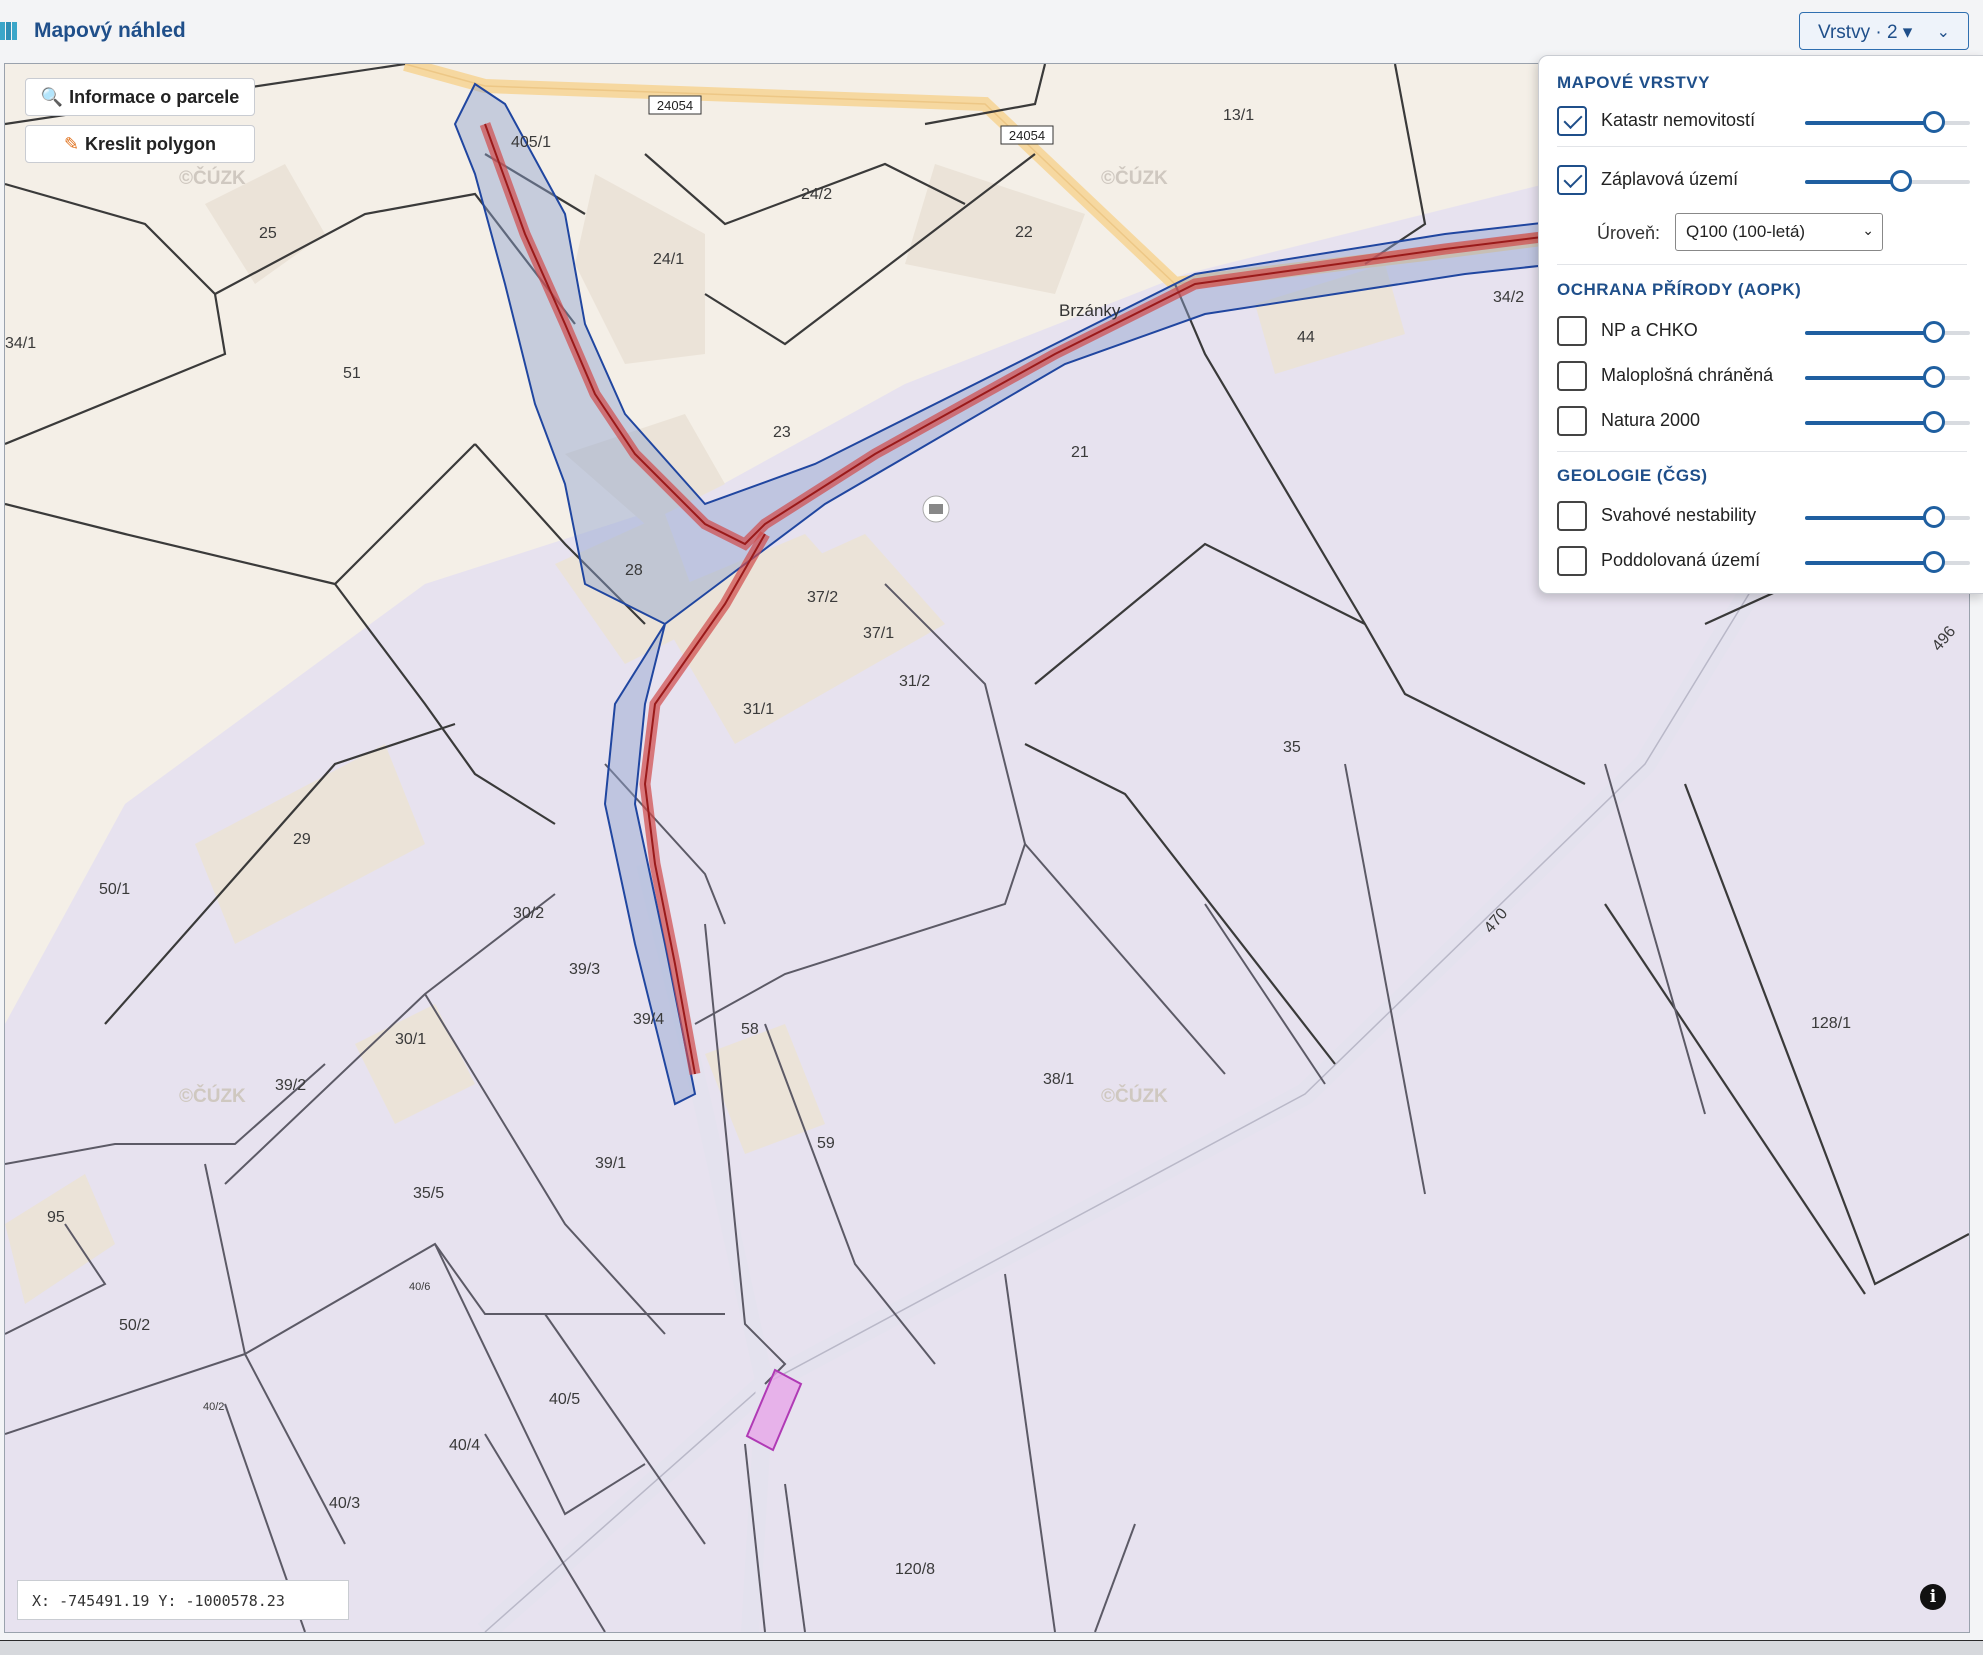  What do you see at coordinates (1649, 330) in the screenshot?
I see `layer-label: NP a CHKO` at bounding box center [1649, 330].